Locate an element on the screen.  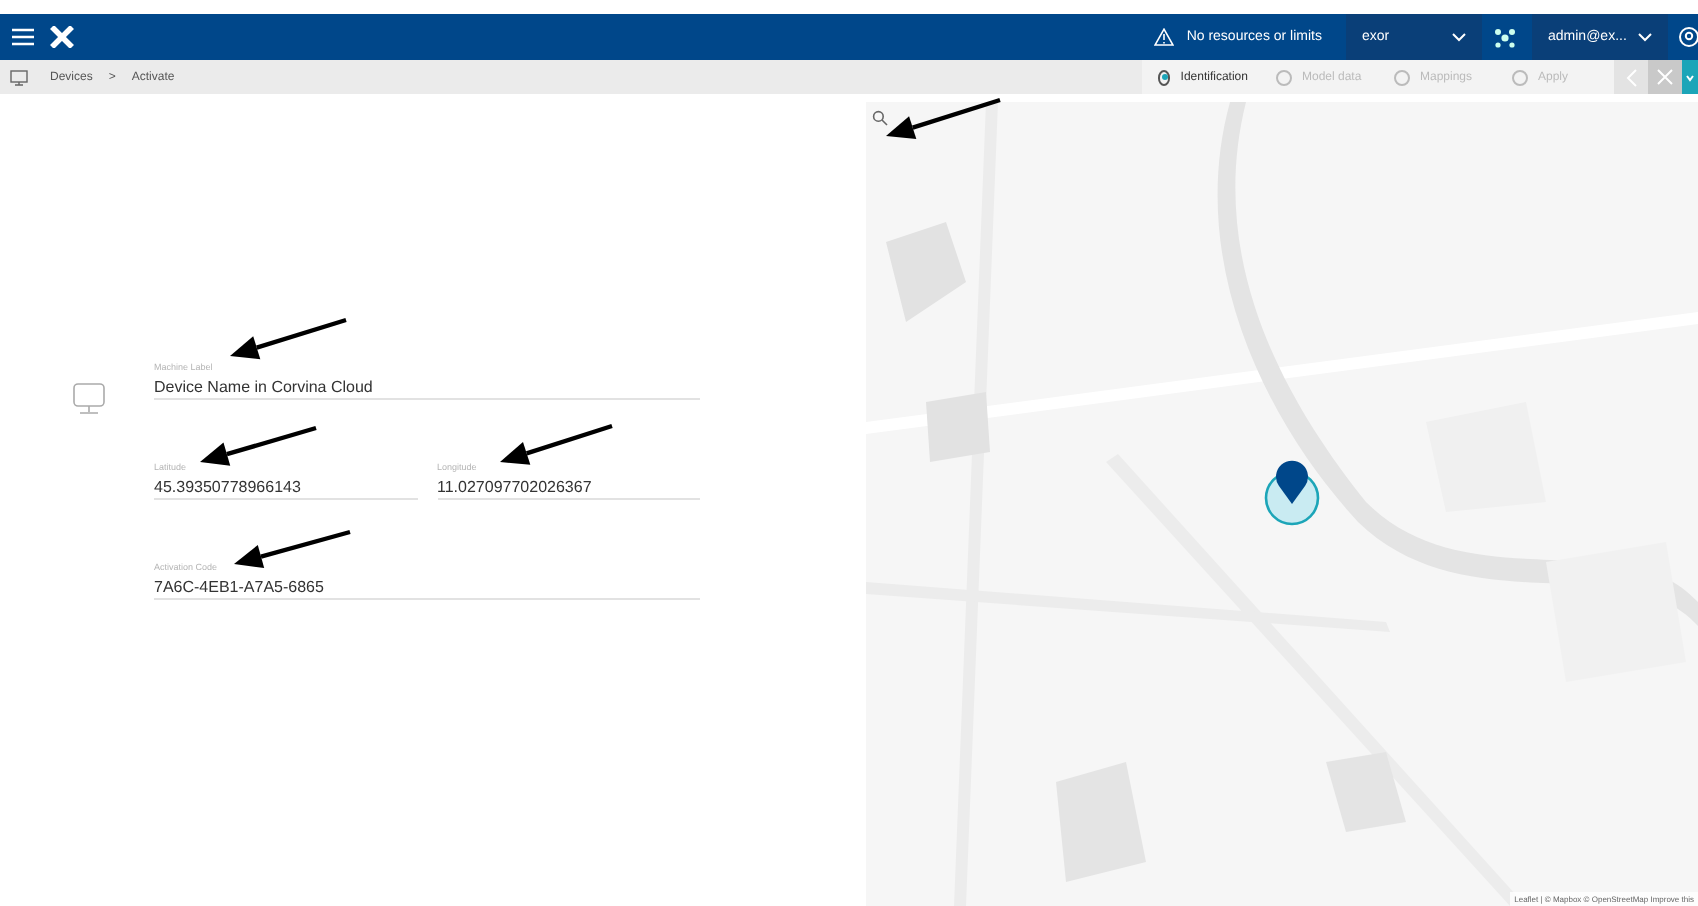
x-logo-icon is located at coordinates (62, 37).